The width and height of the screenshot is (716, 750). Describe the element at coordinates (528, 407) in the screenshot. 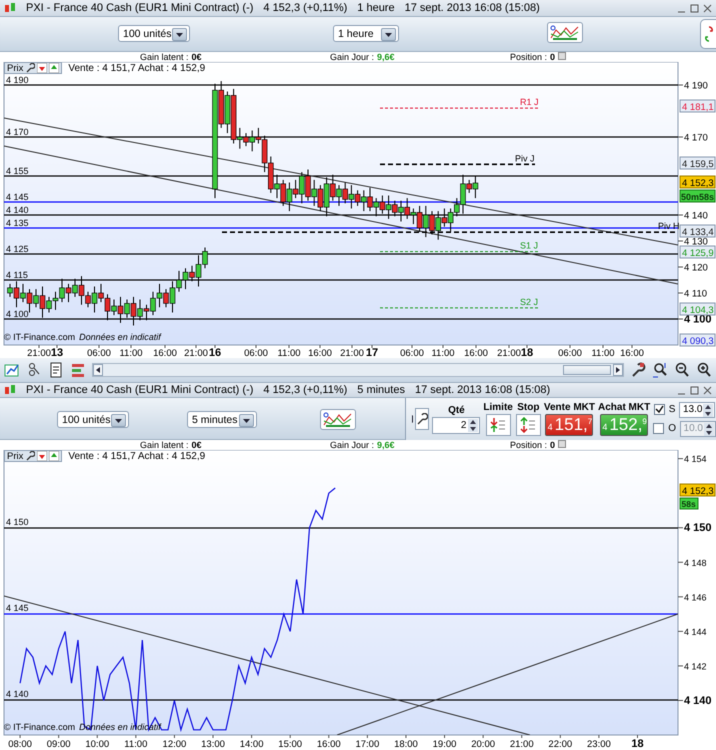

I see `stop-label: Stop` at that location.